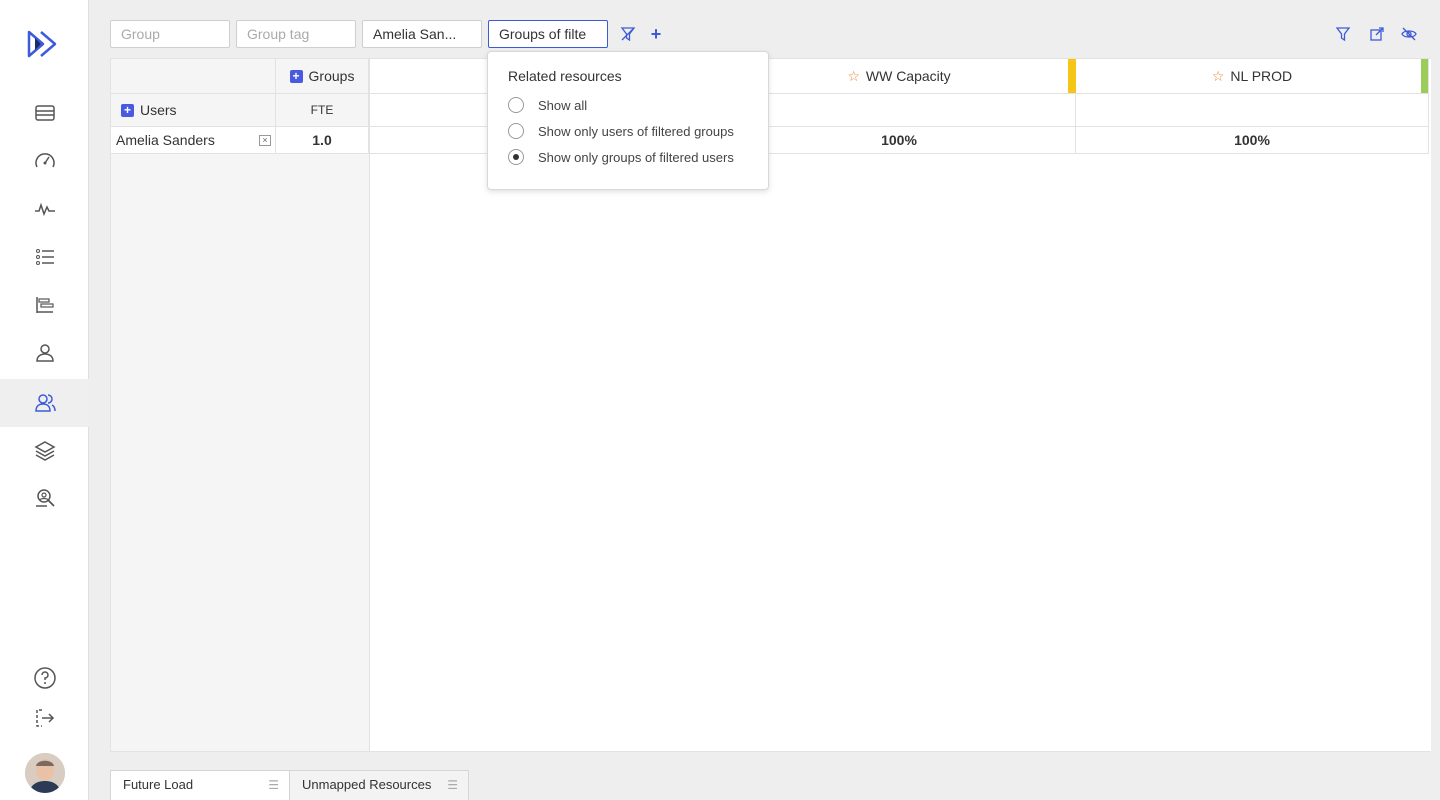 This screenshot has height=800, width=1440. I want to click on logout-button, so click(44, 718).